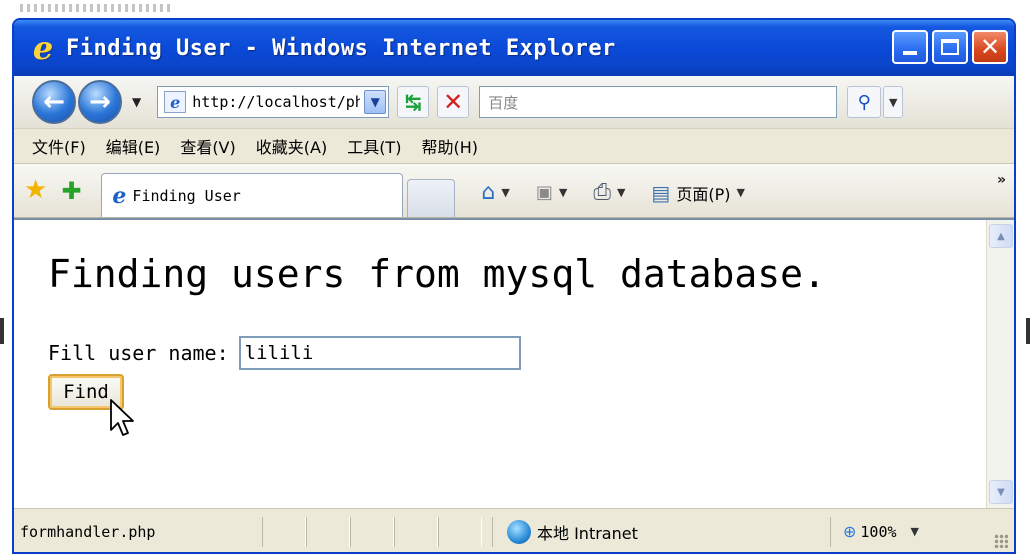  What do you see at coordinates (138, 353) in the screenshot?
I see `user-name-label: Fill user name:` at bounding box center [138, 353].